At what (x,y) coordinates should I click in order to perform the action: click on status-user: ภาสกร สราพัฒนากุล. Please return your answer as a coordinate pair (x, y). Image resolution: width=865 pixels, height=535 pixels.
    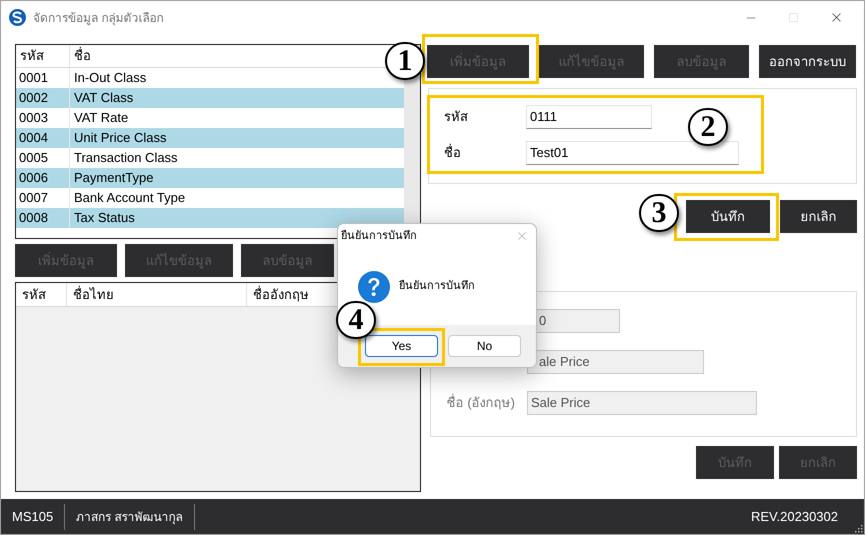
    Looking at the image, I should click on (129, 517).